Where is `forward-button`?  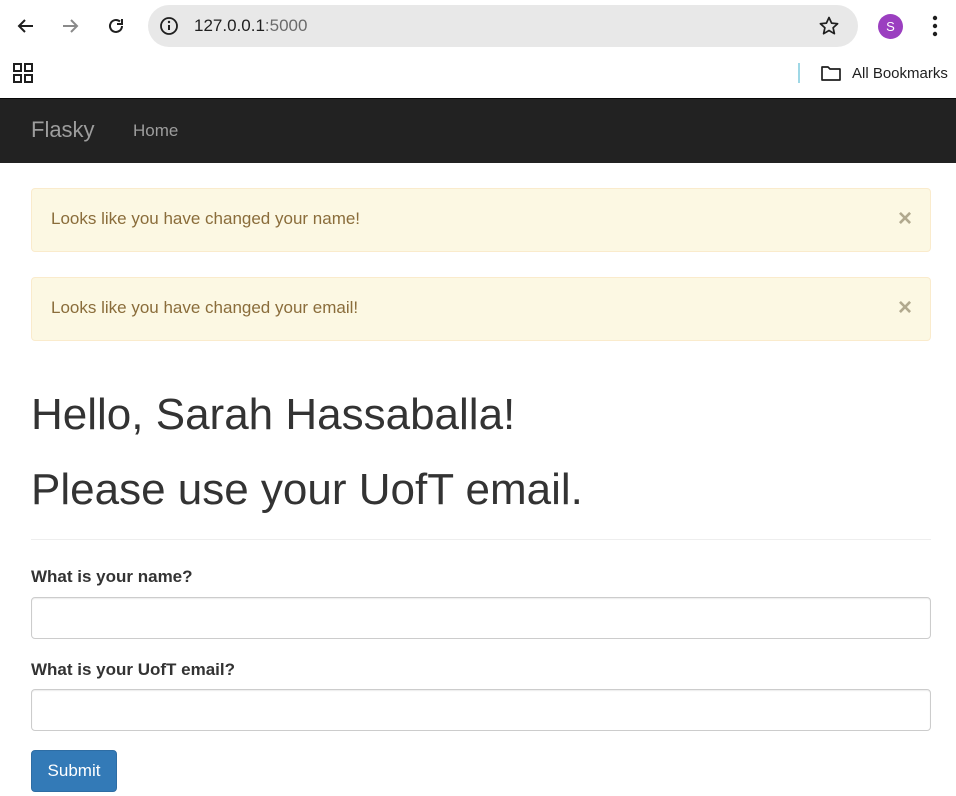
forward-button is located at coordinates (70, 26).